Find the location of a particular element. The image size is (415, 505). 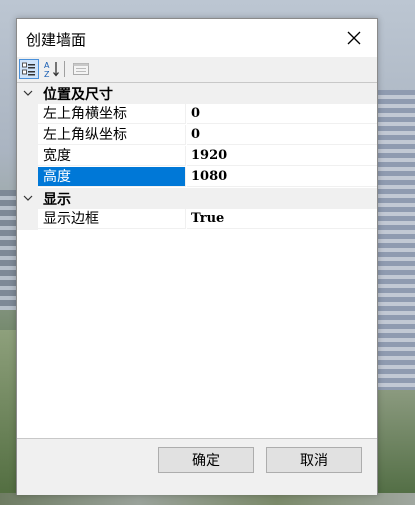

property-name: 高度 is located at coordinates (112, 177).